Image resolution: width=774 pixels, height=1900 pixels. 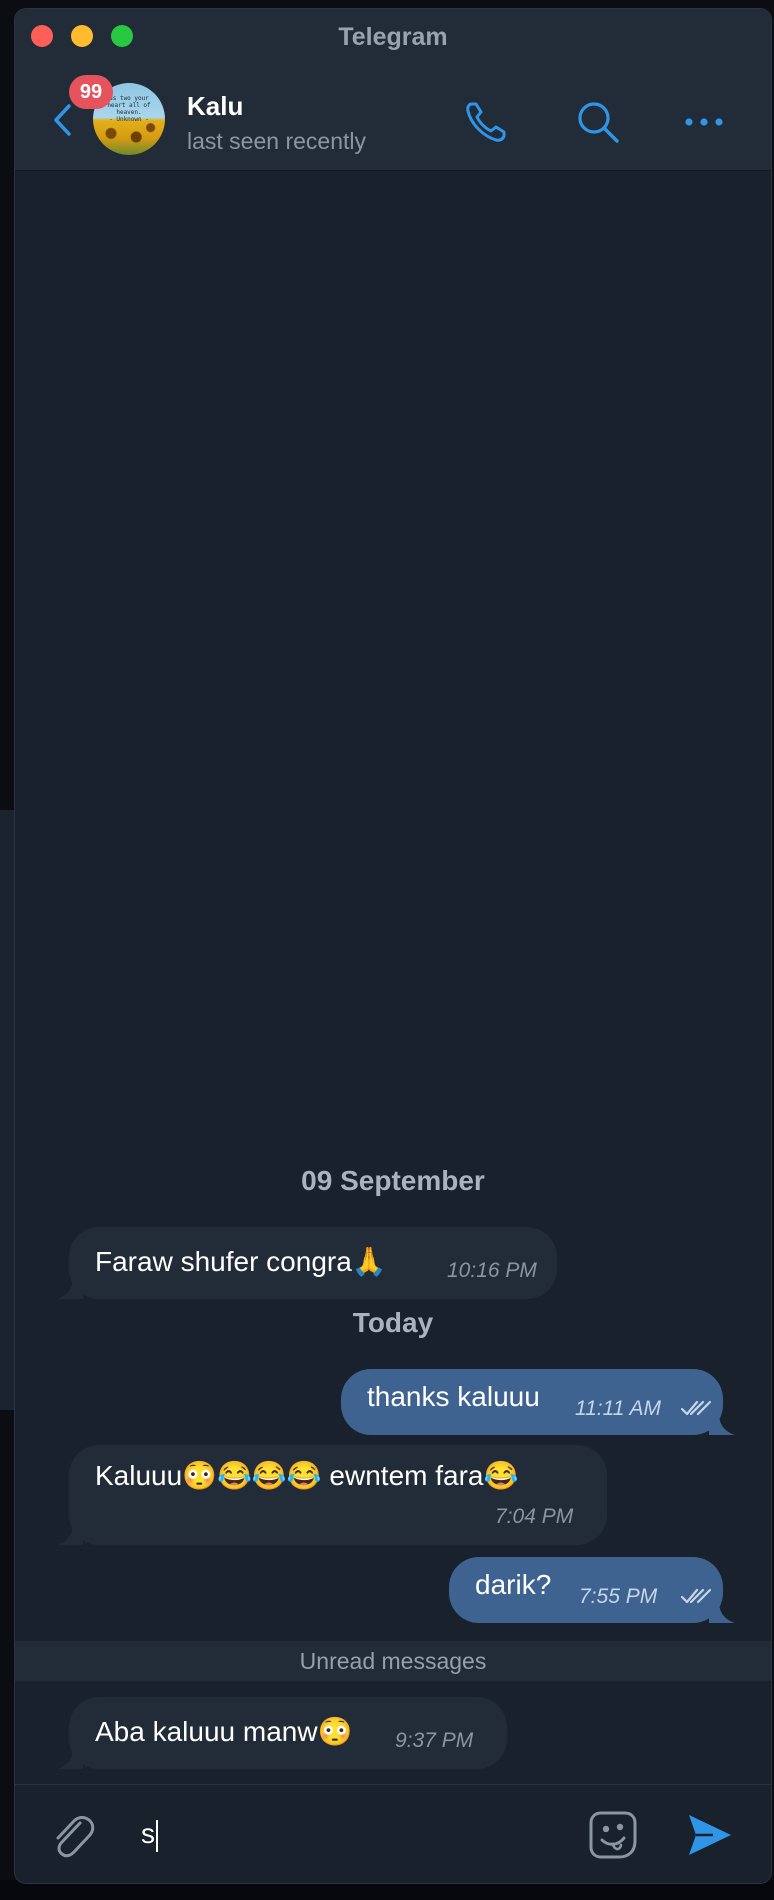 What do you see at coordinates (224, 1731) in the screenshot?
I see `message-text: Aba kaluuu manw😳` at bounding box center [224, 1731].